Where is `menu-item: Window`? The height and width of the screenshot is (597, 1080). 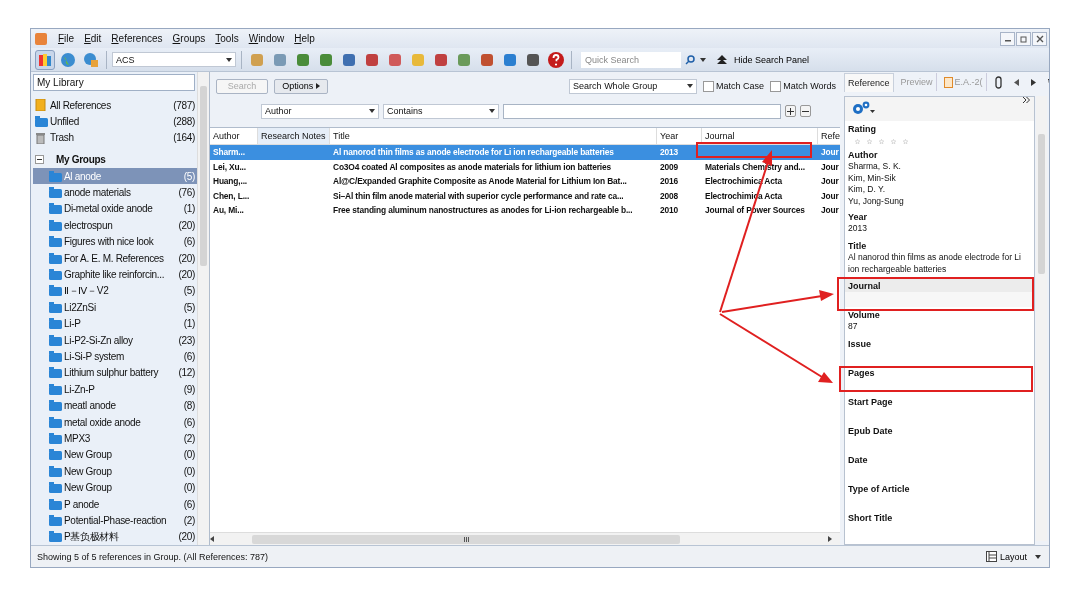 menu-item: Window is located at coordinates (266, 38).